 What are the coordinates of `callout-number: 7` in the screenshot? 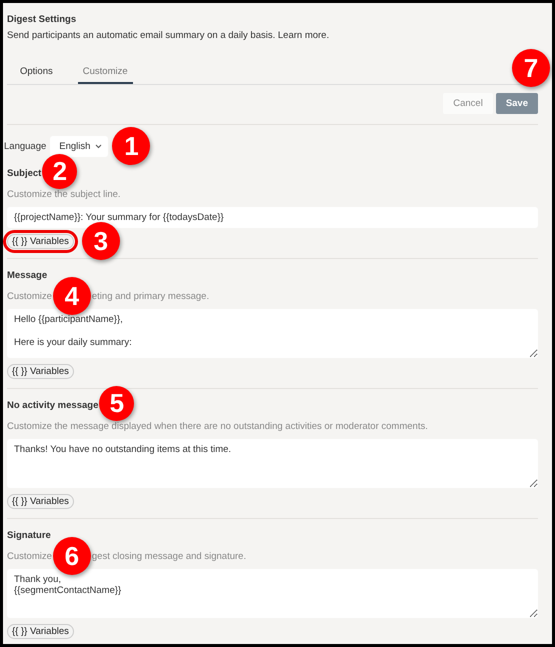 It's located at (531, 68).